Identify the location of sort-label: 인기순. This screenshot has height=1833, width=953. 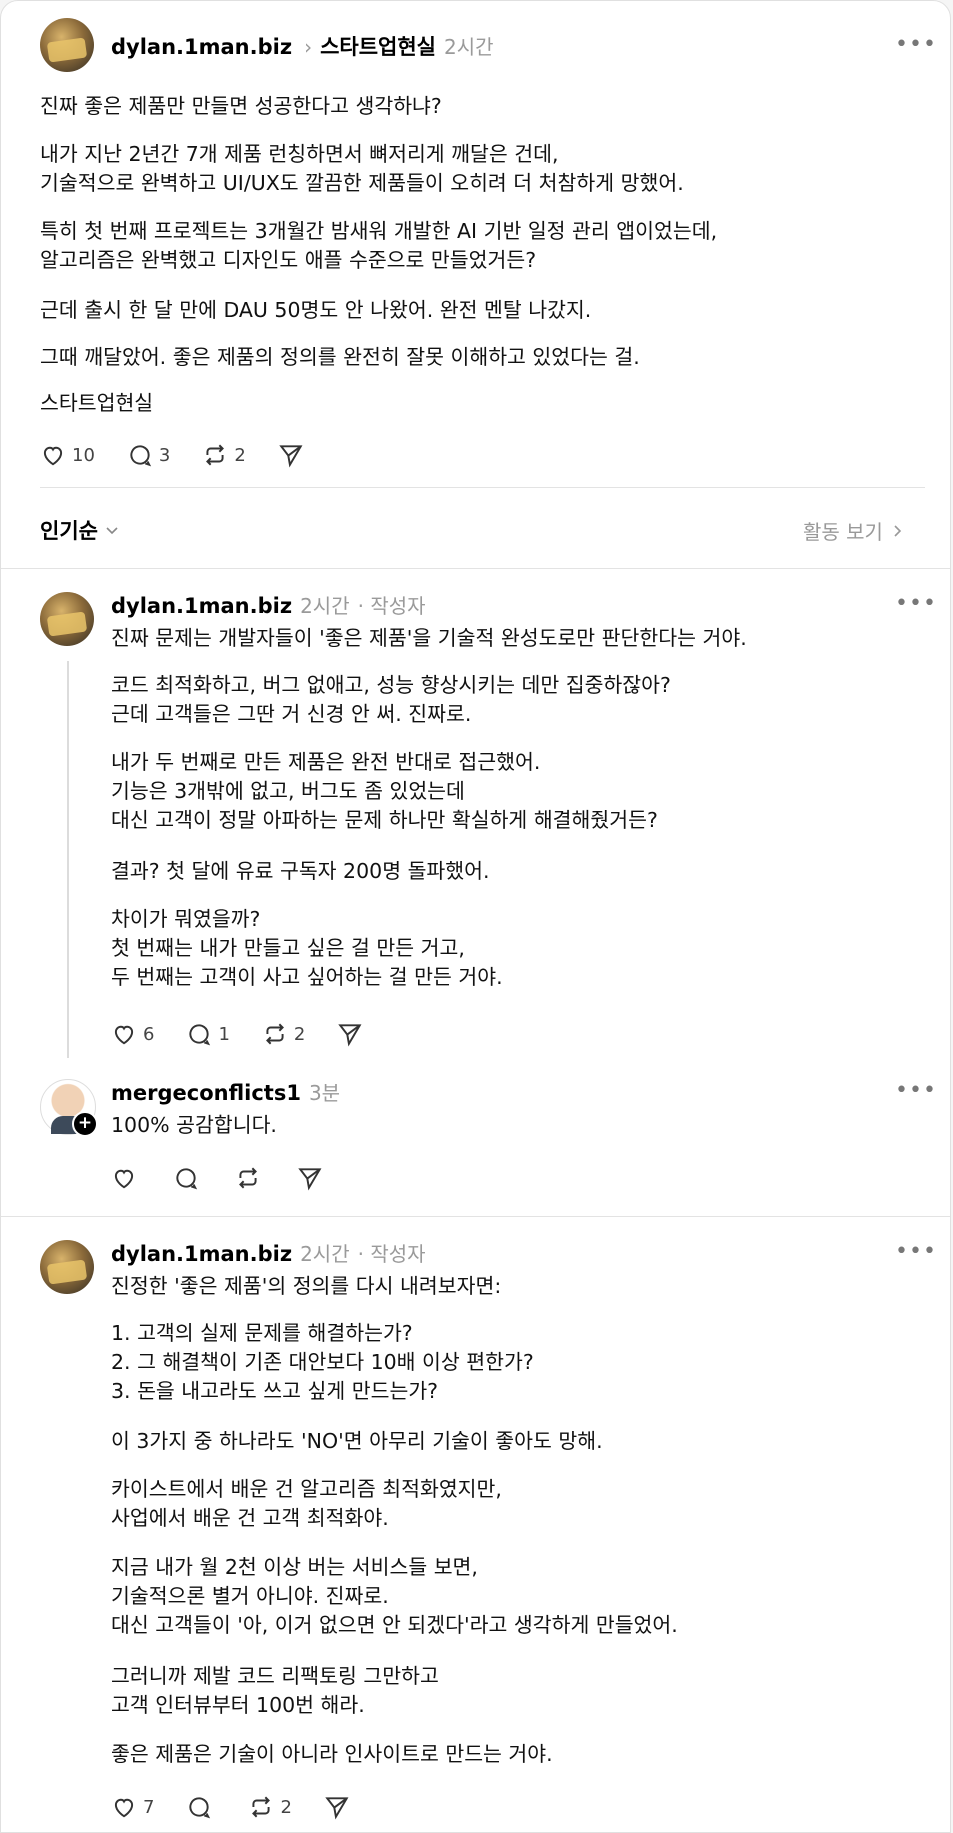
(69, 531).